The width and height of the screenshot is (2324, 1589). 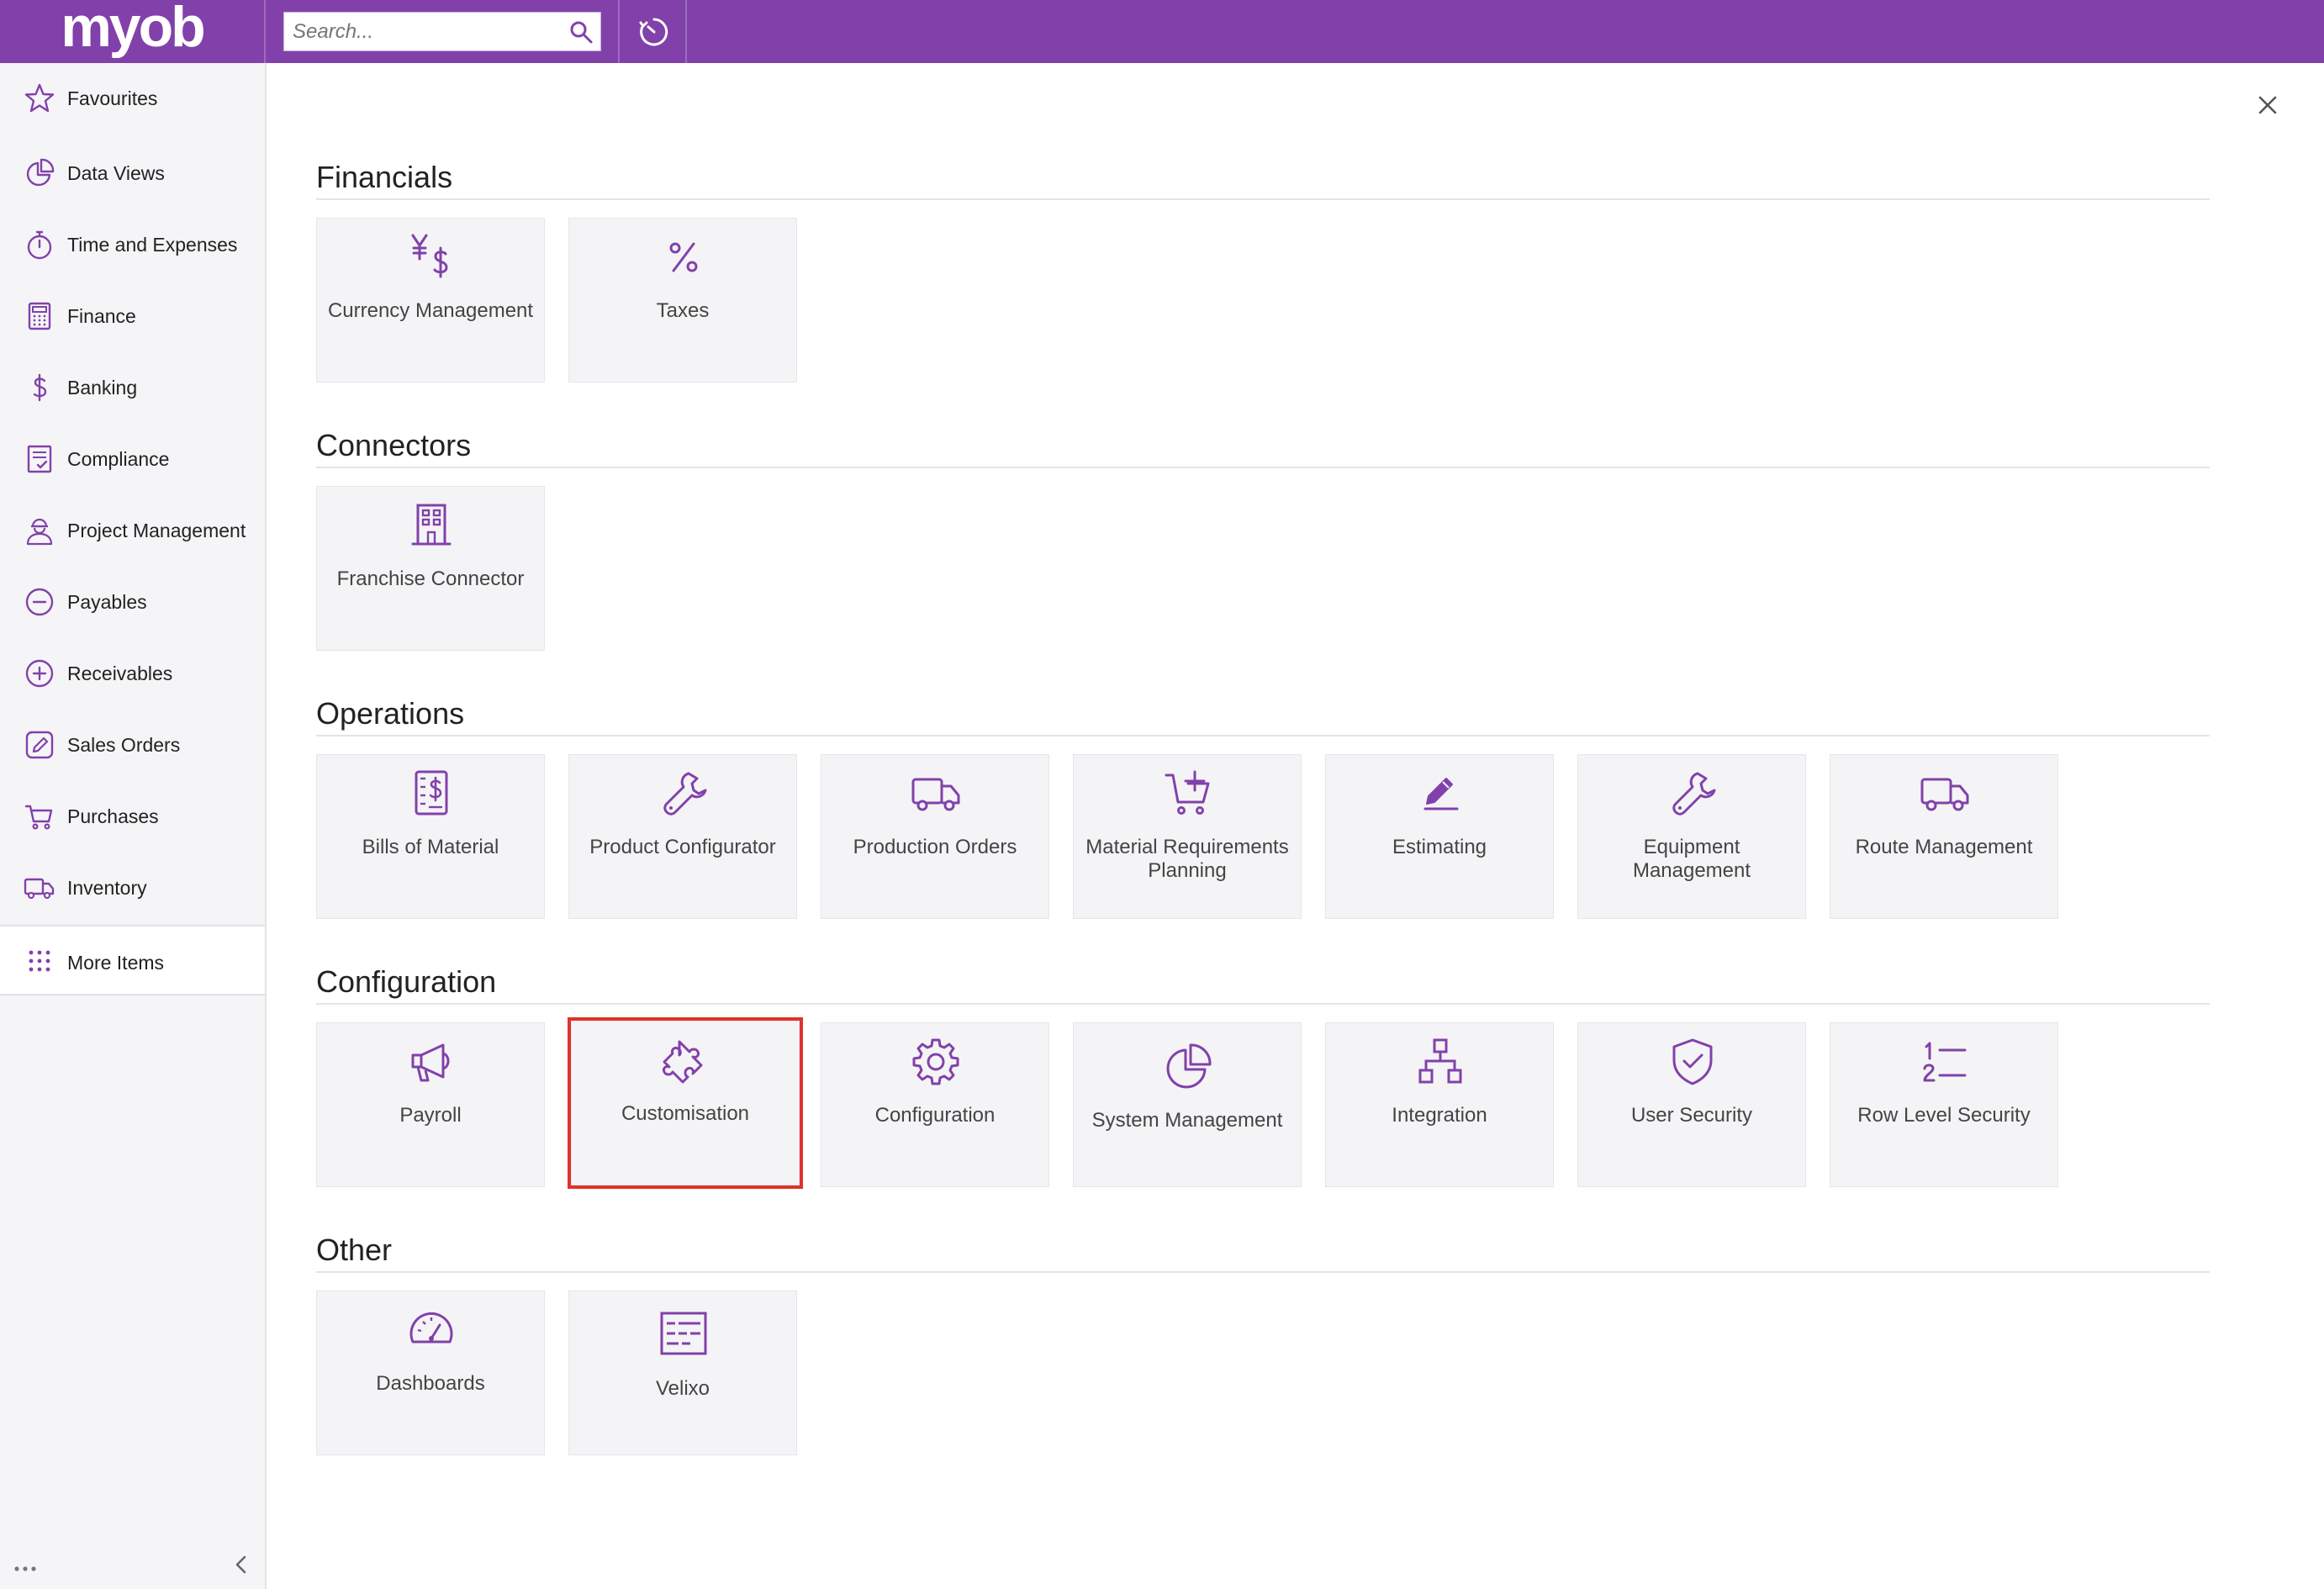 I want to click on search-input, so click(x=423, y=31).